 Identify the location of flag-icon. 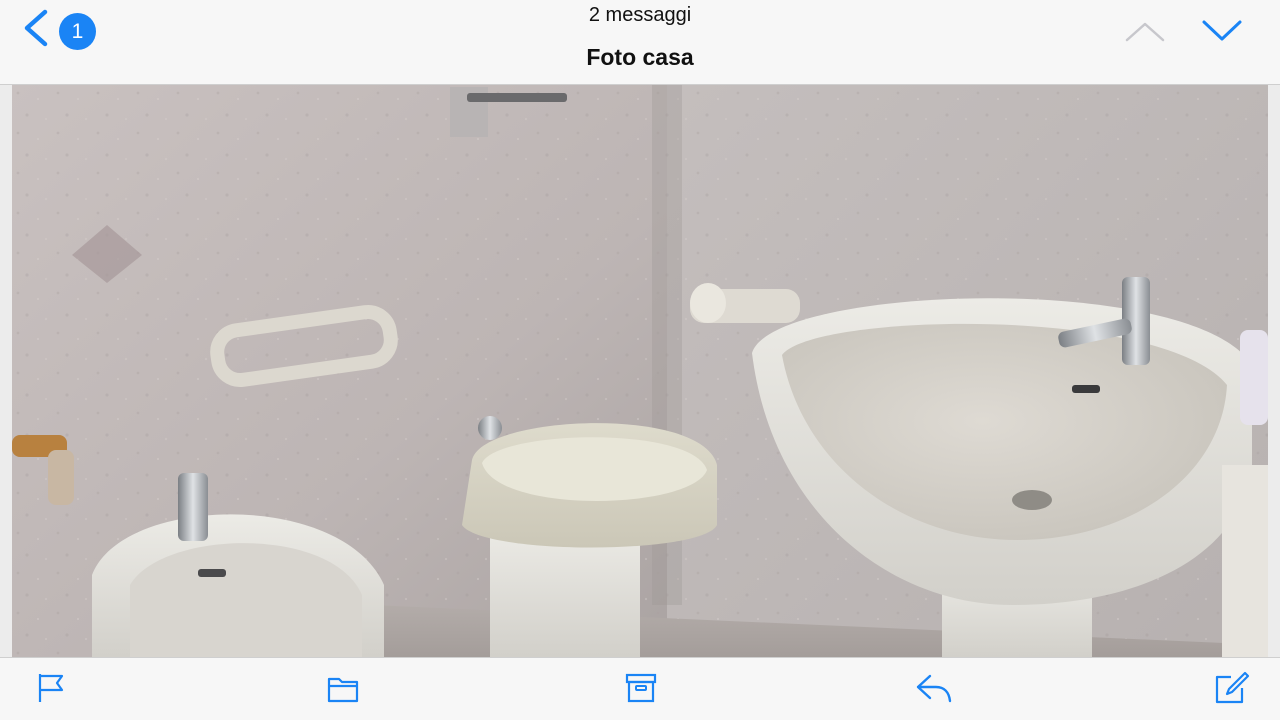
(51, 688).